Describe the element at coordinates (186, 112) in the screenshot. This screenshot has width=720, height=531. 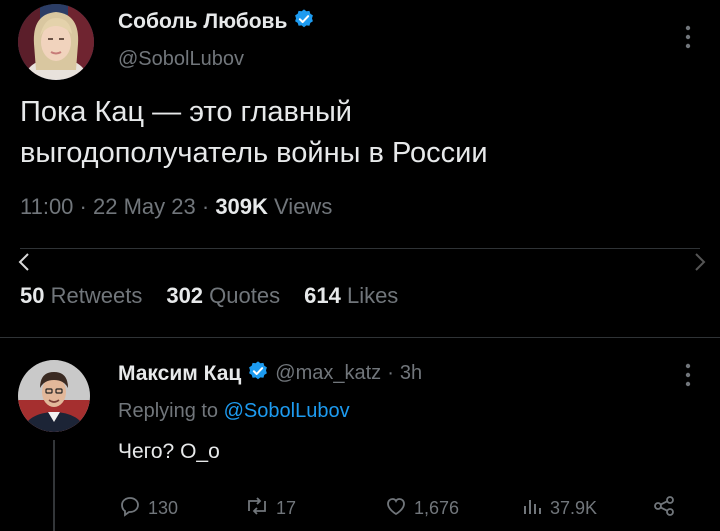
I see `tweet-text-line-1: Пока Кац — это главный` at that location.